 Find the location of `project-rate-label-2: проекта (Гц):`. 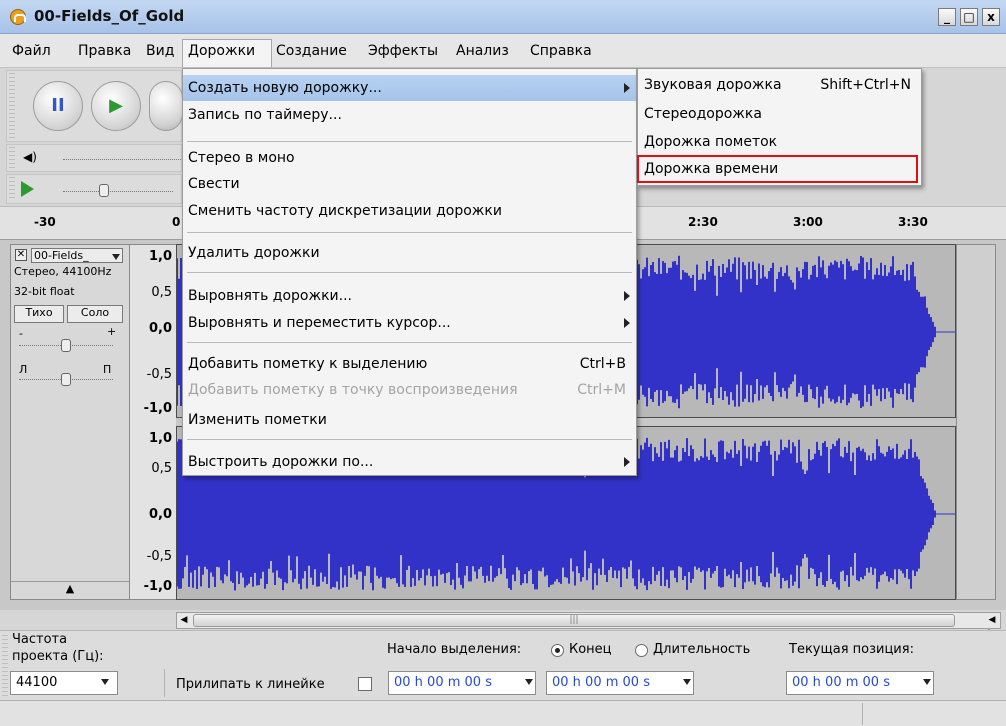

project-rate-label-2: проекта (Гц): is located at coordinates (58, 656).